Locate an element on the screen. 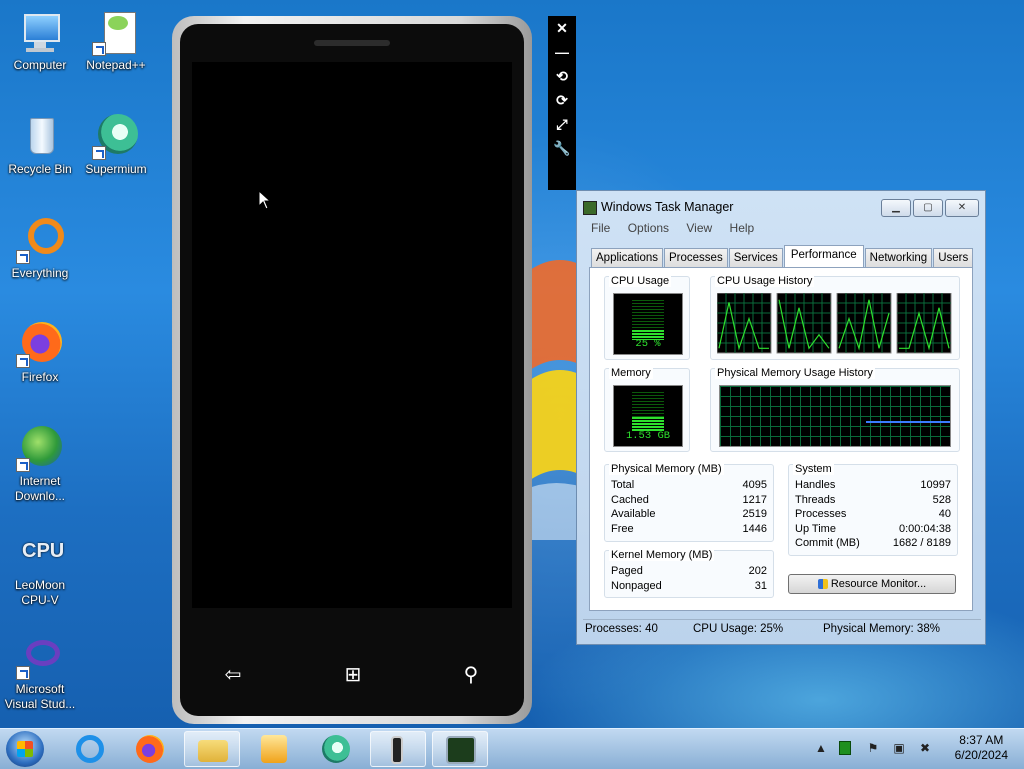  stat-label: Paged is located at coordinates (627, 571).